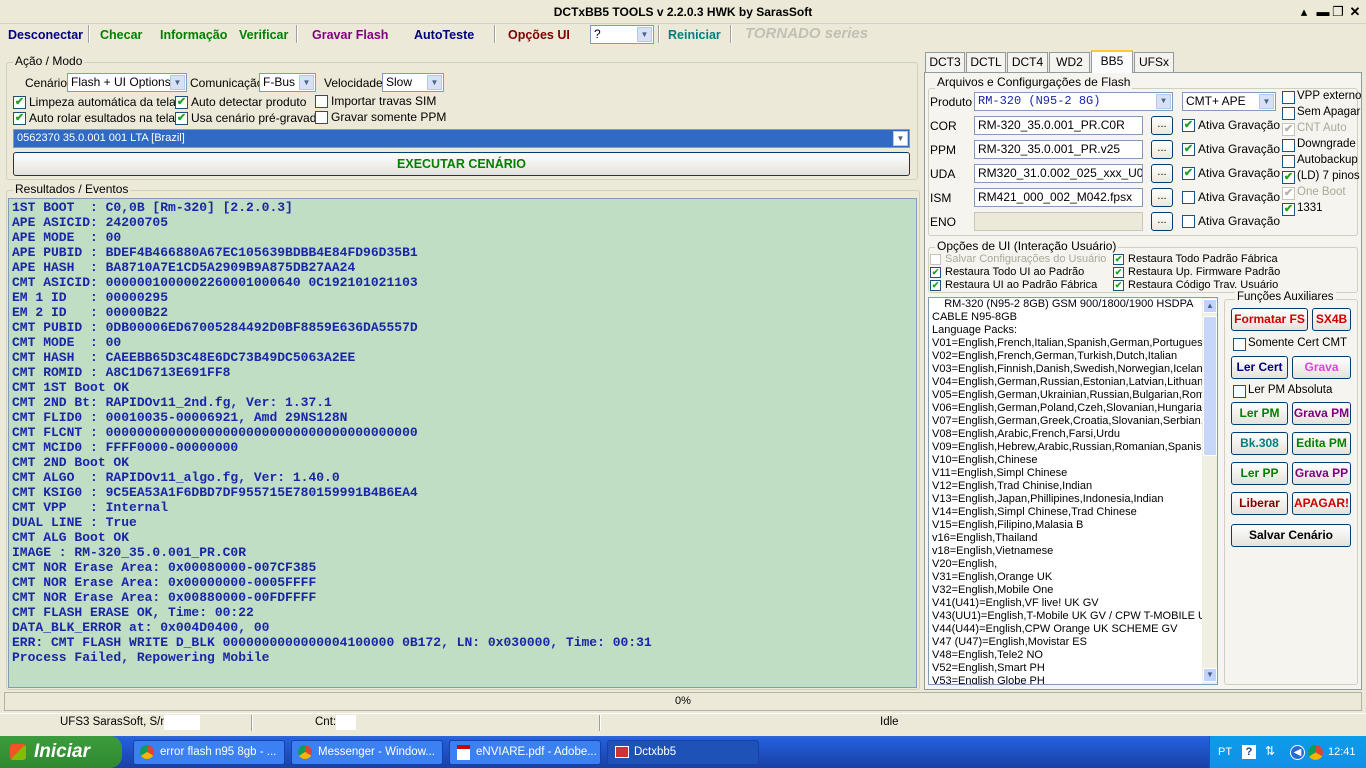 This screenshot has width=1366, height=768. What do you see at coordinates (935, 259) in the screenshot?
I see `salvar-config-checkbox` at bounding box center [935, 259].